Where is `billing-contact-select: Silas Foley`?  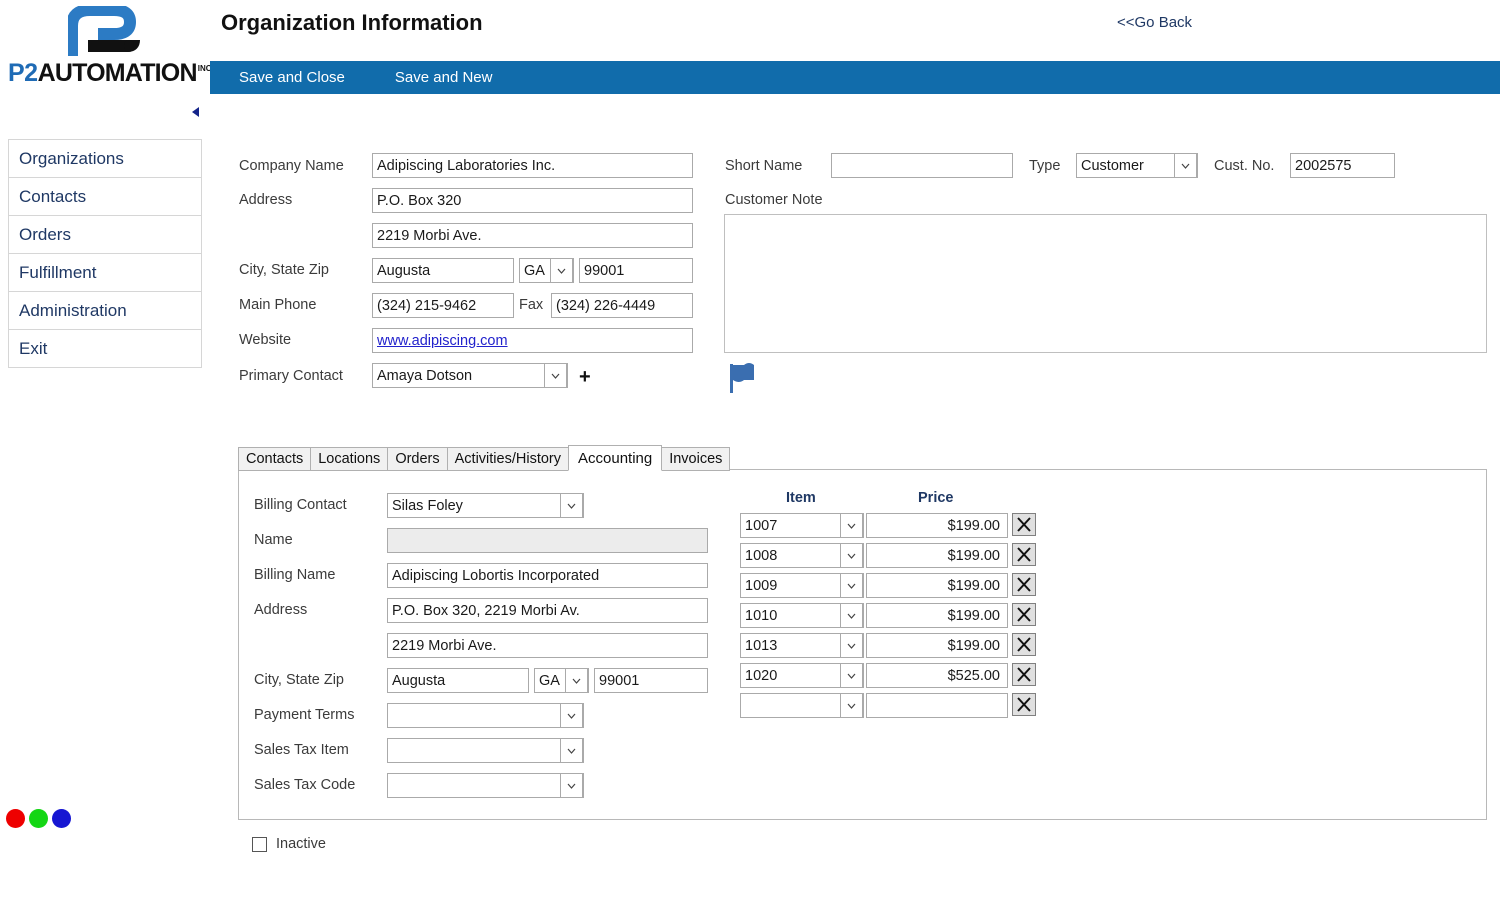 billing-contact-select: Silas Foley is located at coordinates (485, 505).